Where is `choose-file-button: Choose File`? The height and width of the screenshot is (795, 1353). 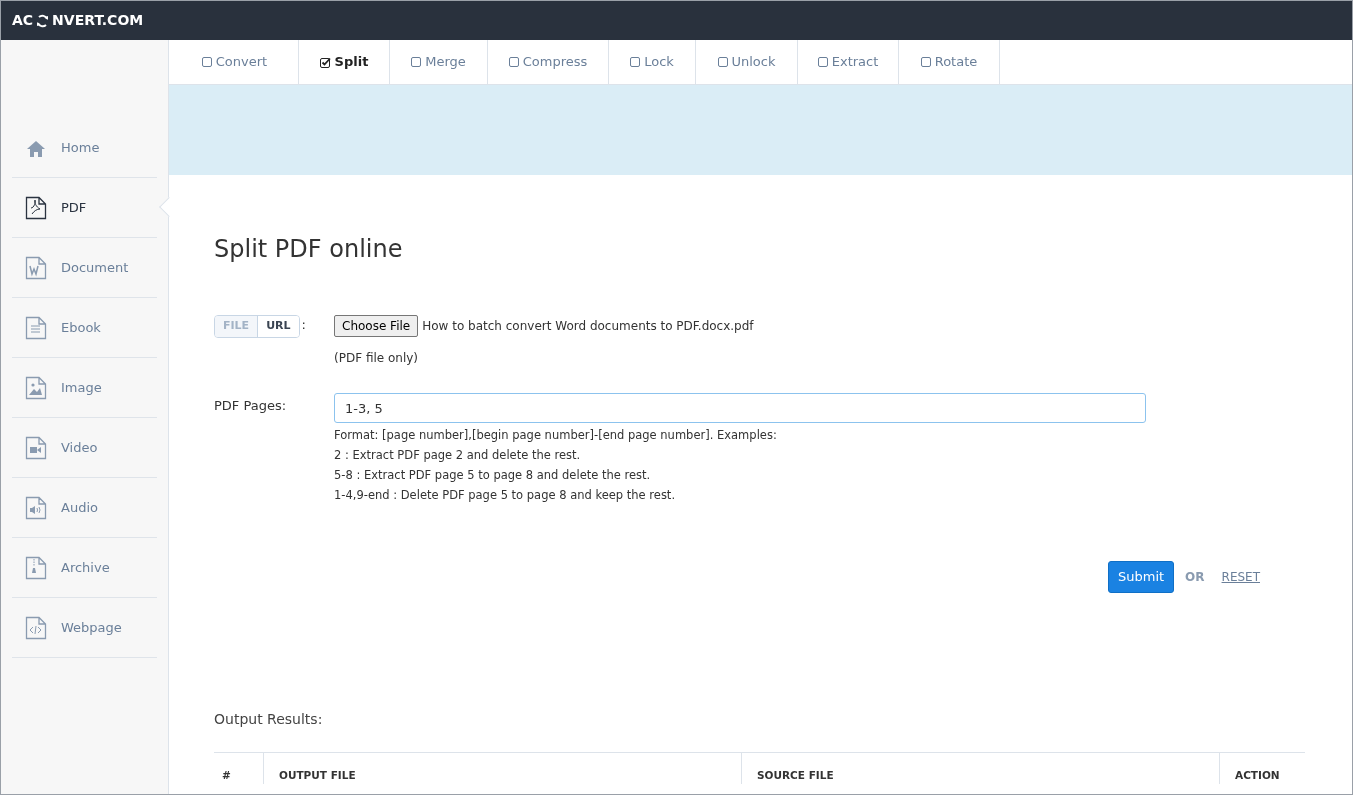
choose-file-button: Choose File is located at coordinates (376, 326).